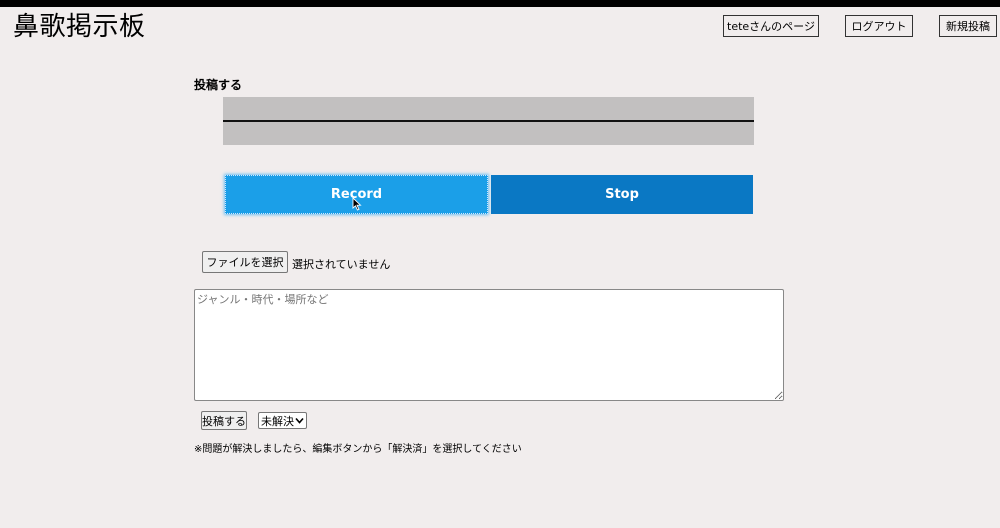 This screenshot has width=1000, height=528. I want to click on stop-button: Stop, so click(622, 194).